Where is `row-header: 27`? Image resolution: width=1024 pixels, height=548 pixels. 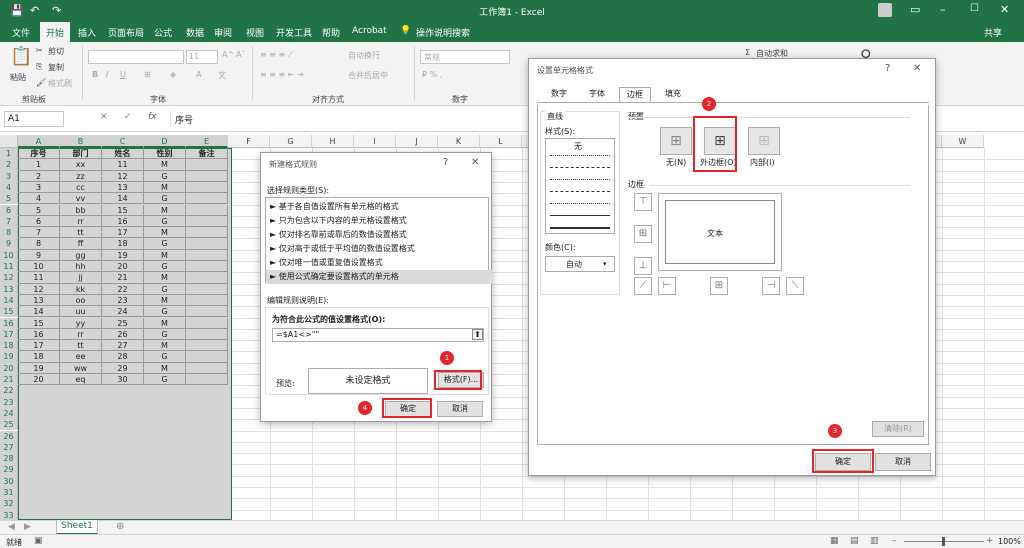
row-header: 27 is located at coordinates (9, 447).